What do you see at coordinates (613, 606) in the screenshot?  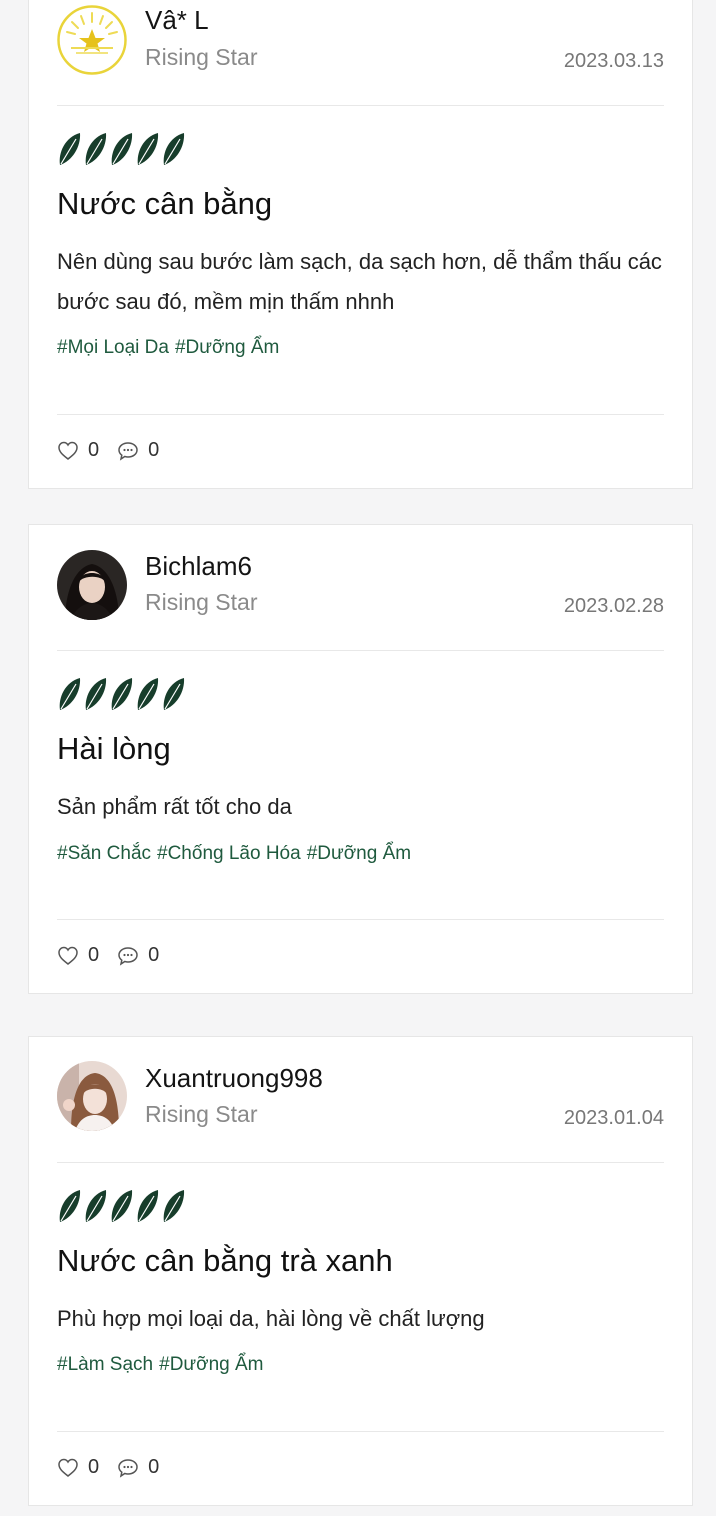 I see `review-date: 2023.02.28` at bounding box center [613, 606].